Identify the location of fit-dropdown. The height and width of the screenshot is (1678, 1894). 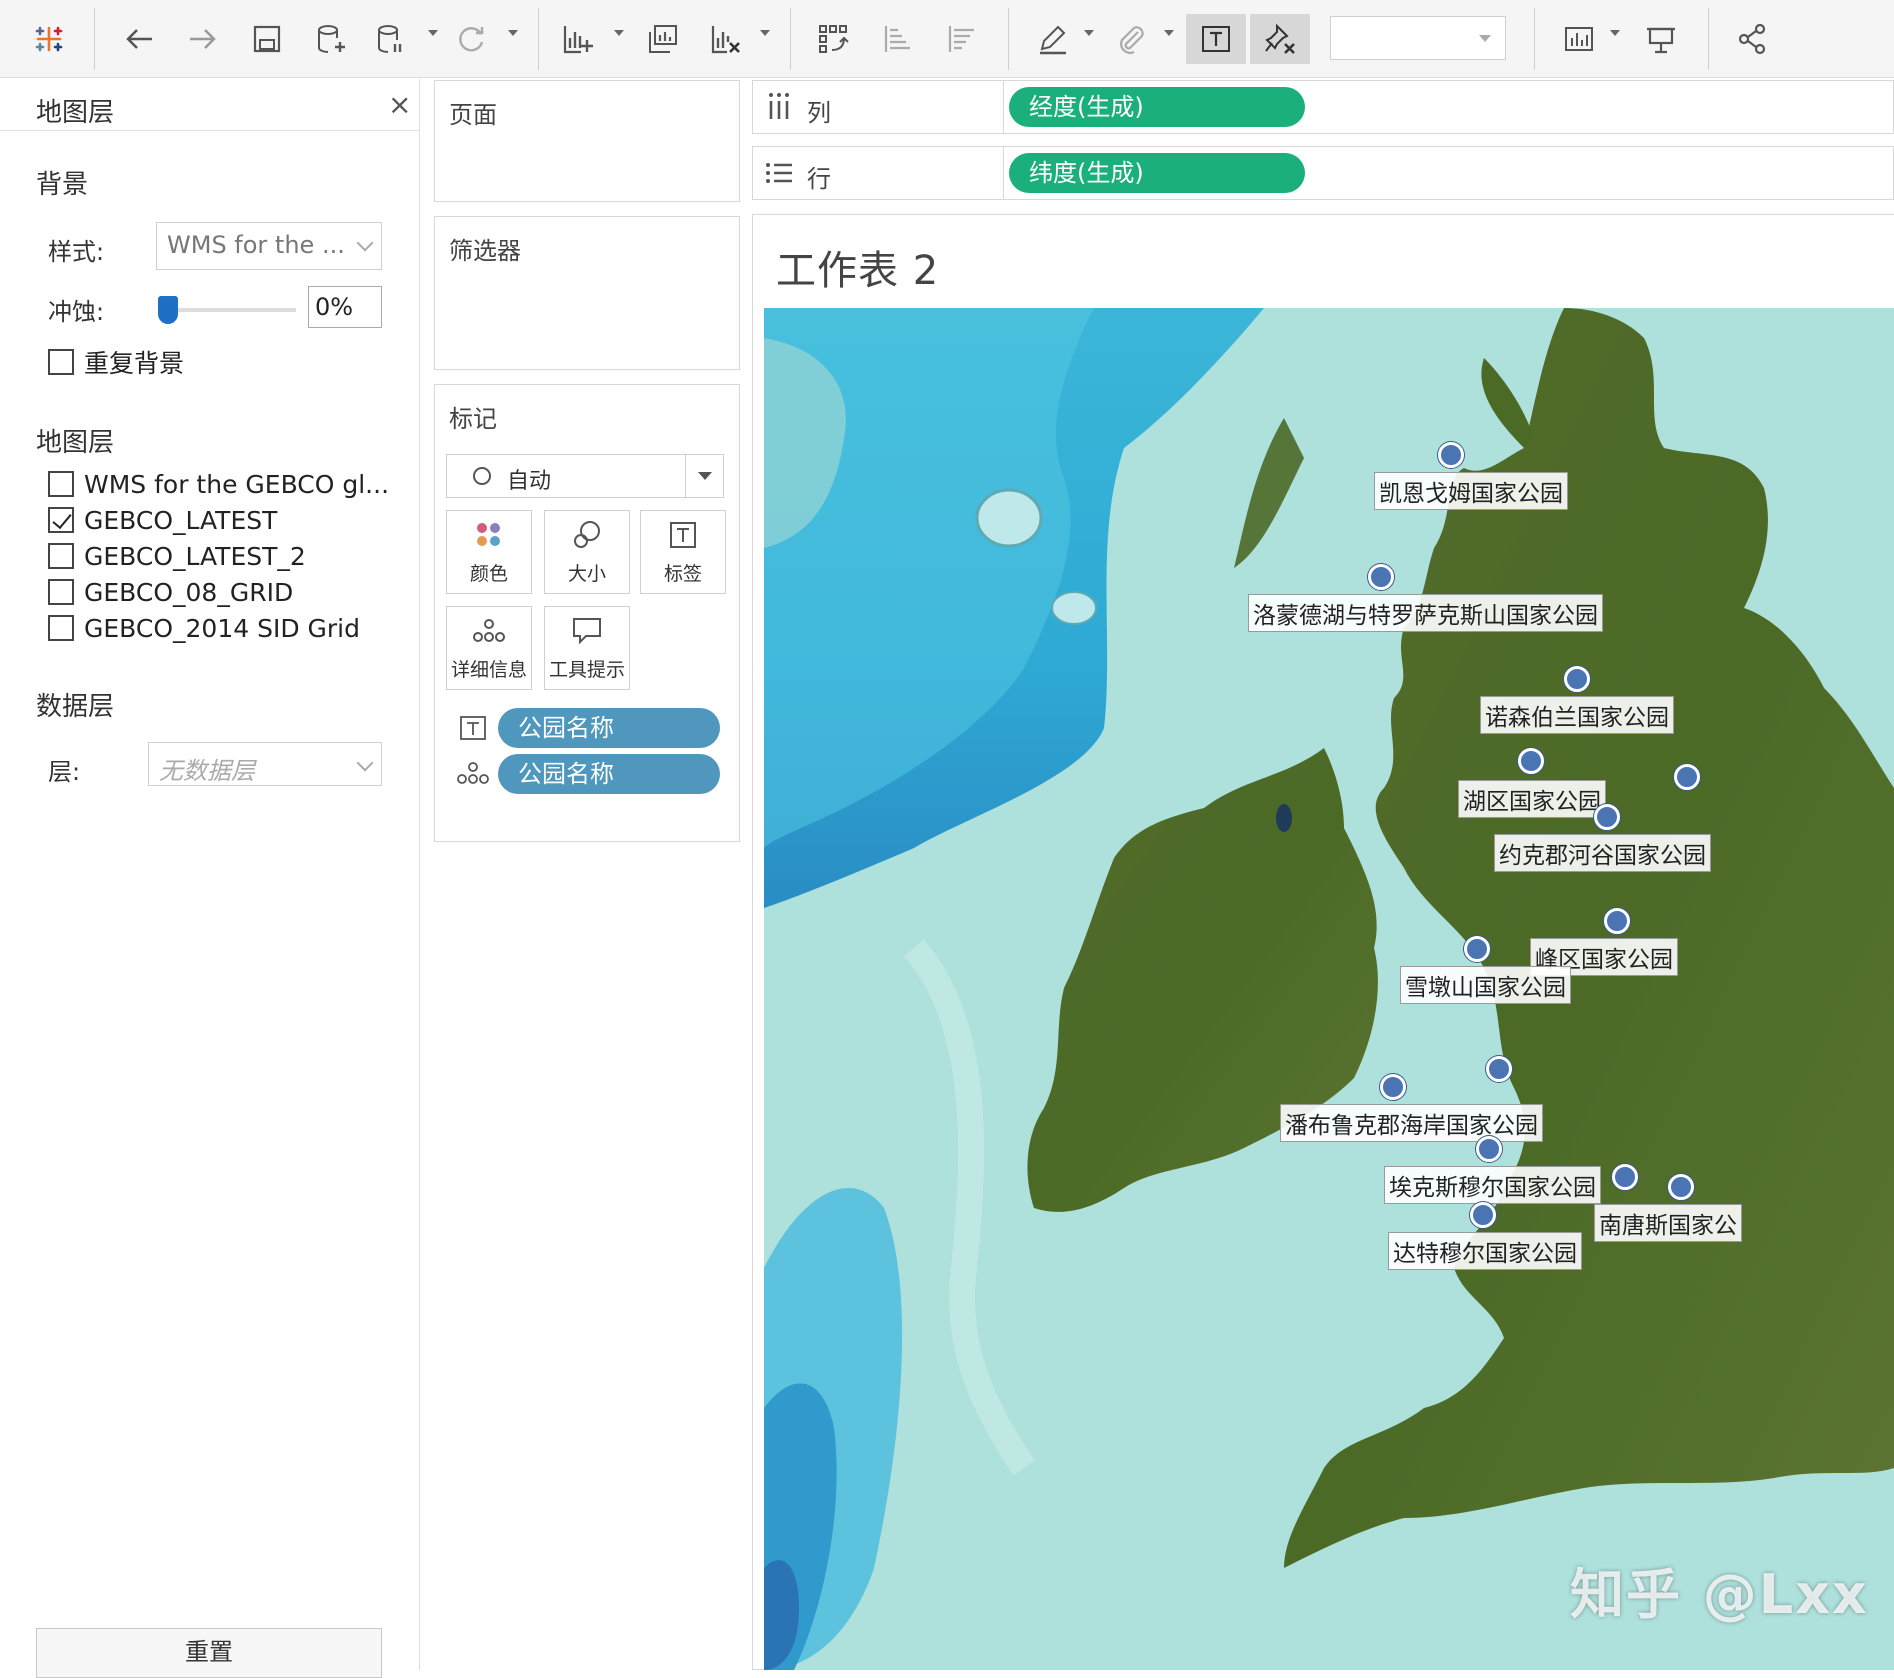
(1418, 38).